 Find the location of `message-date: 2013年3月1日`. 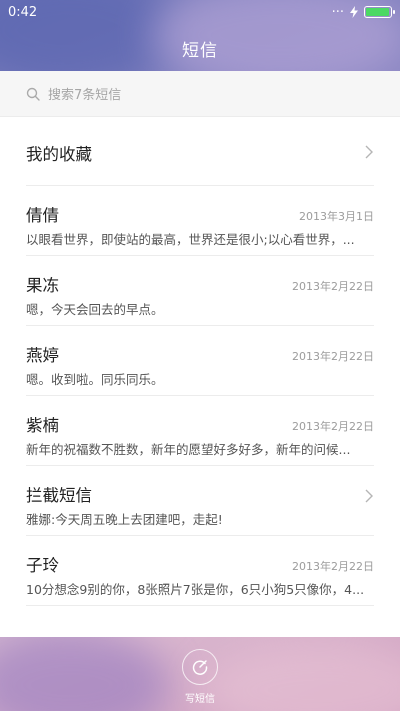

message-date: 2013年3月1日 is located at coordinates (336, 216).